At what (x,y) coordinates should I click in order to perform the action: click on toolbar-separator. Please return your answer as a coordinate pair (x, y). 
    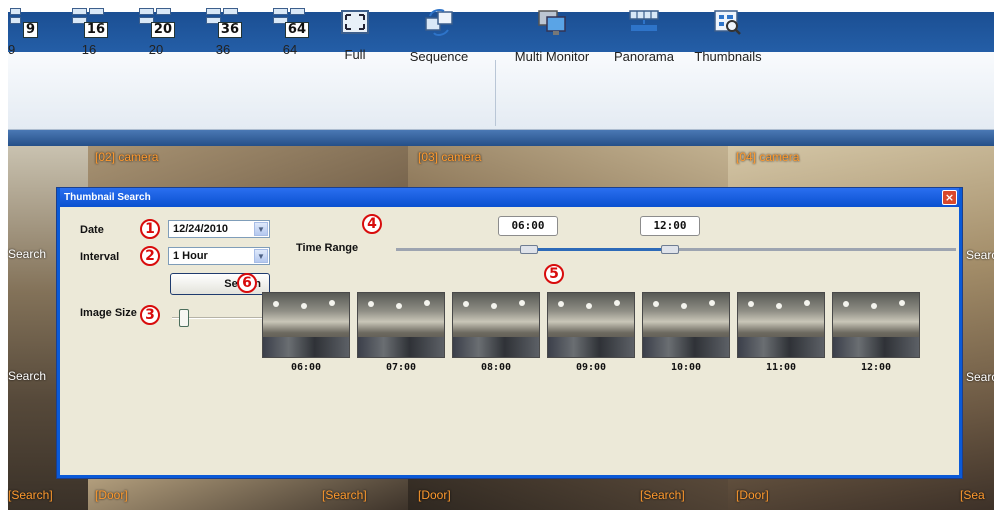
    Looking at the image, I should click on (495, 93).